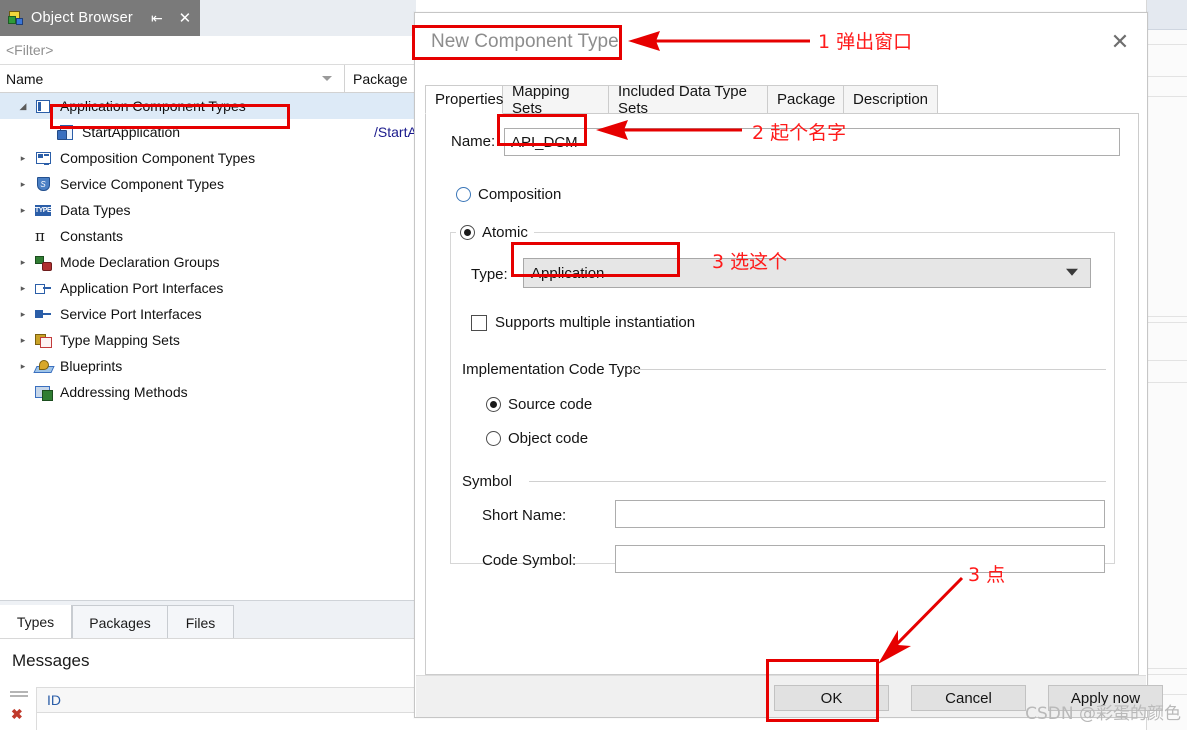 This screenshot has height=730, width=1187. What do you see at coordinates (799, 133) in the screenshot?
I see `annotation-step-2: 2 起个名字` at bounding box center [799, 133].